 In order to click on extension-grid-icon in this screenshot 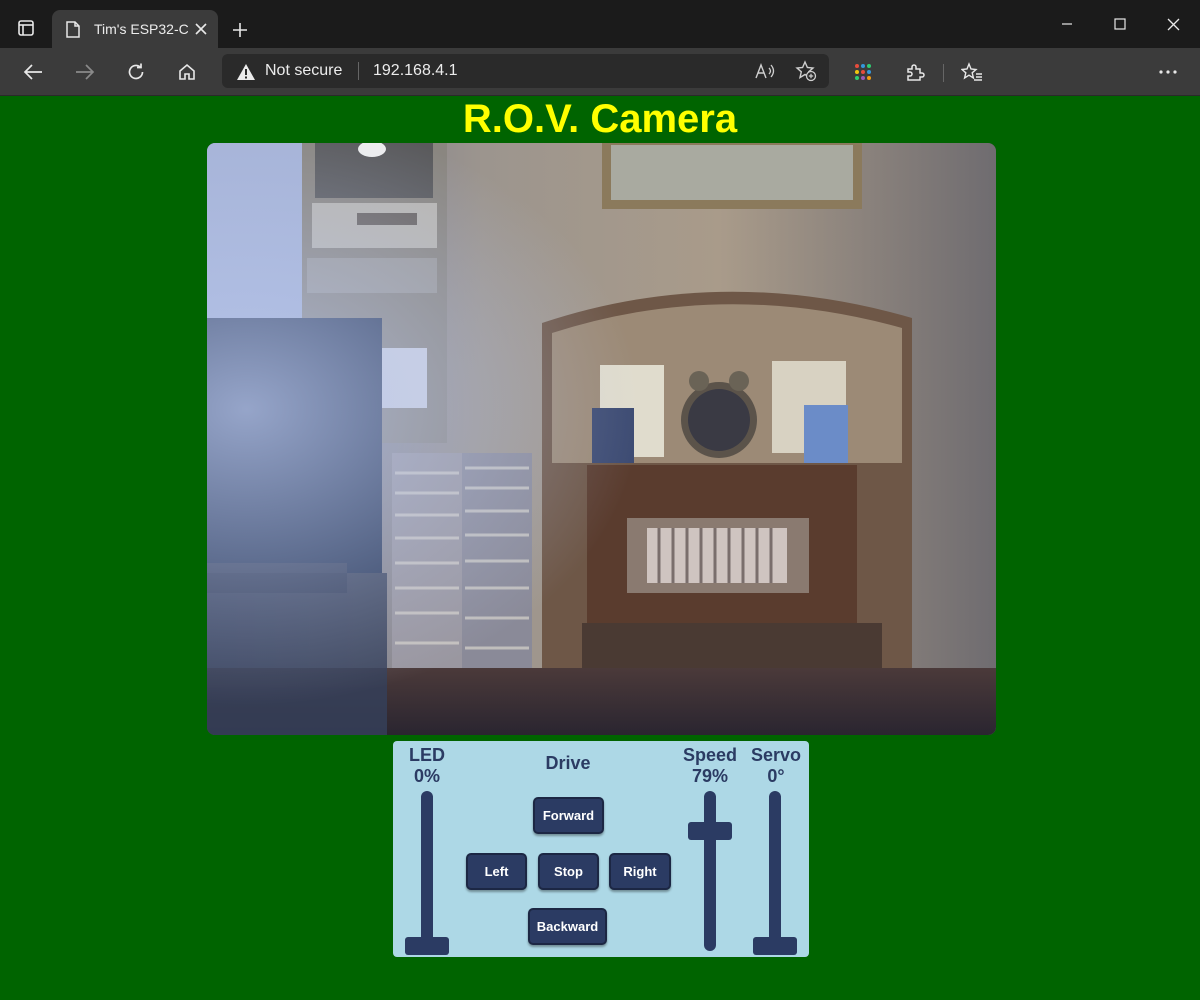, I will do `click(863, 72)`.